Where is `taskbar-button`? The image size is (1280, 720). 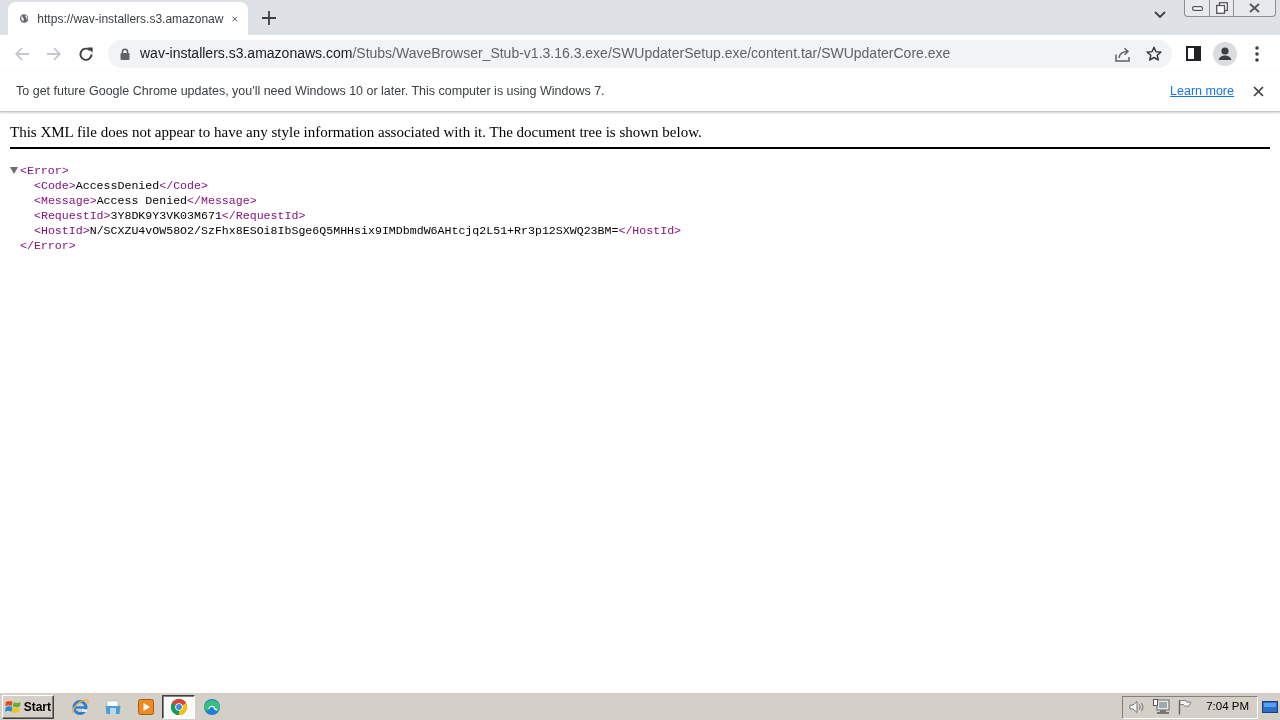
taskbar-button is located at coordinates (178, 707).